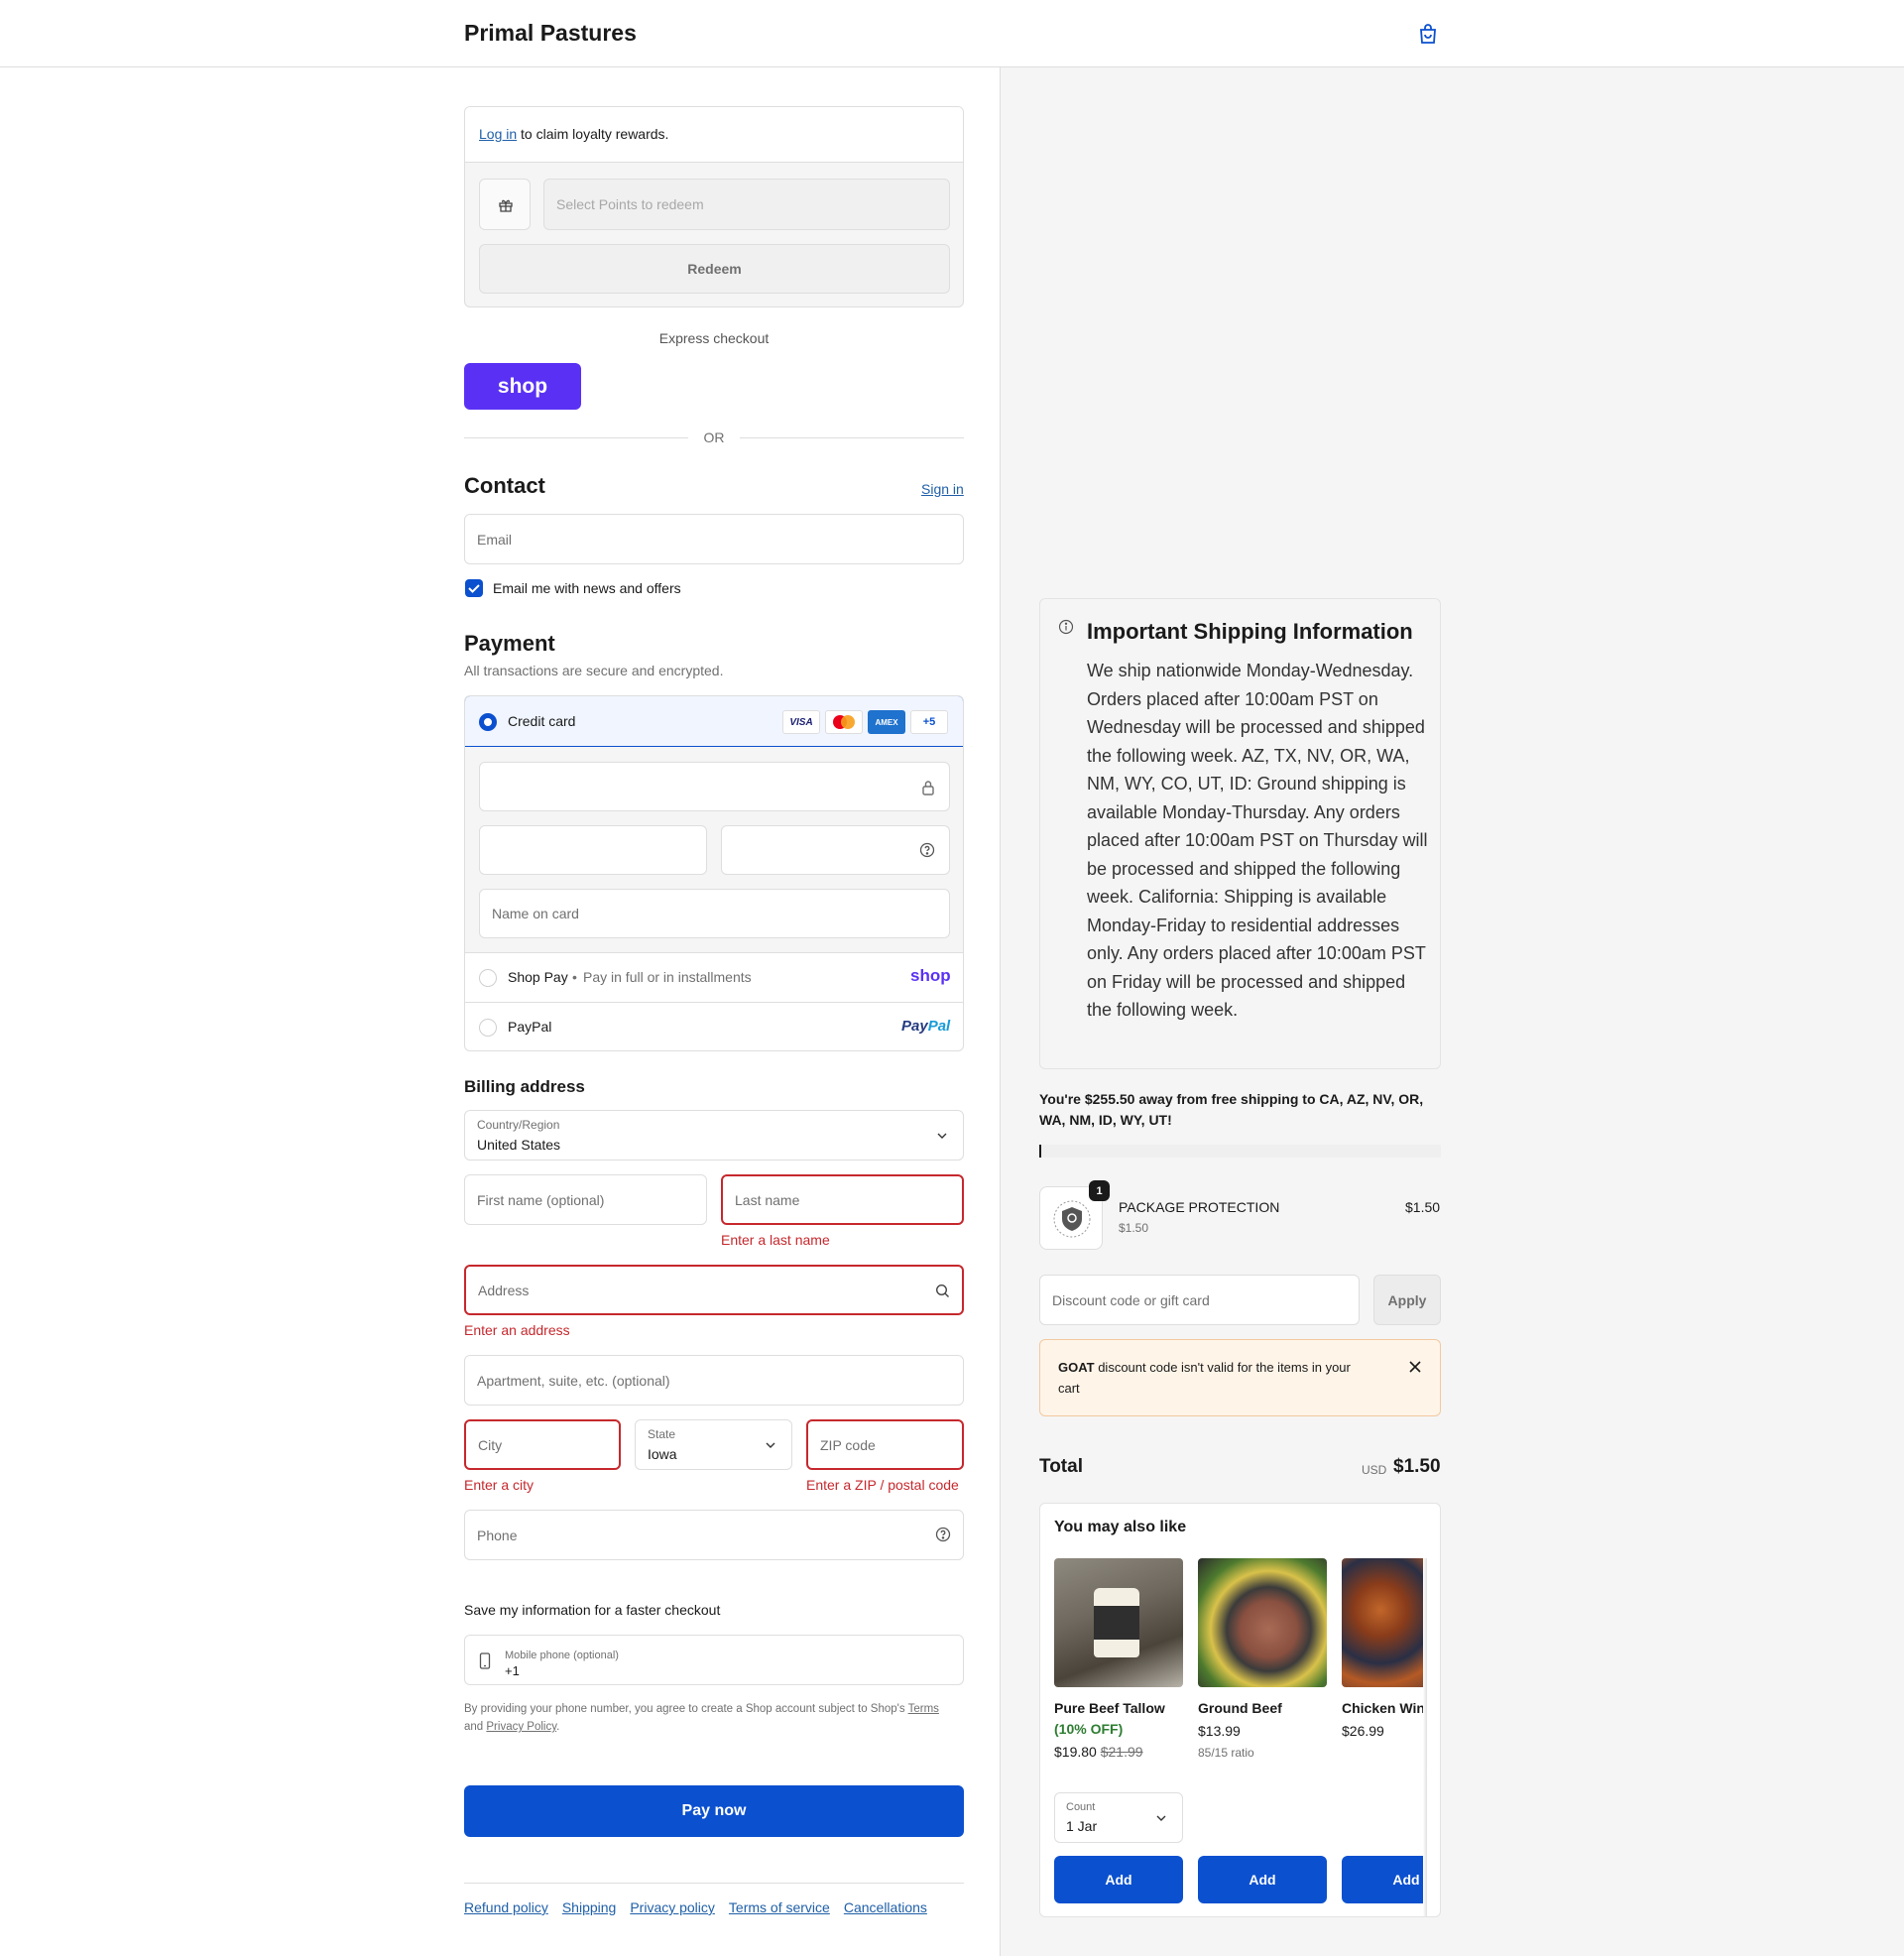  Describe the element at coordinates (714, 721) in the screenshot. I see `credit-card-option: Credit card VISA AMEX +5` at that location.